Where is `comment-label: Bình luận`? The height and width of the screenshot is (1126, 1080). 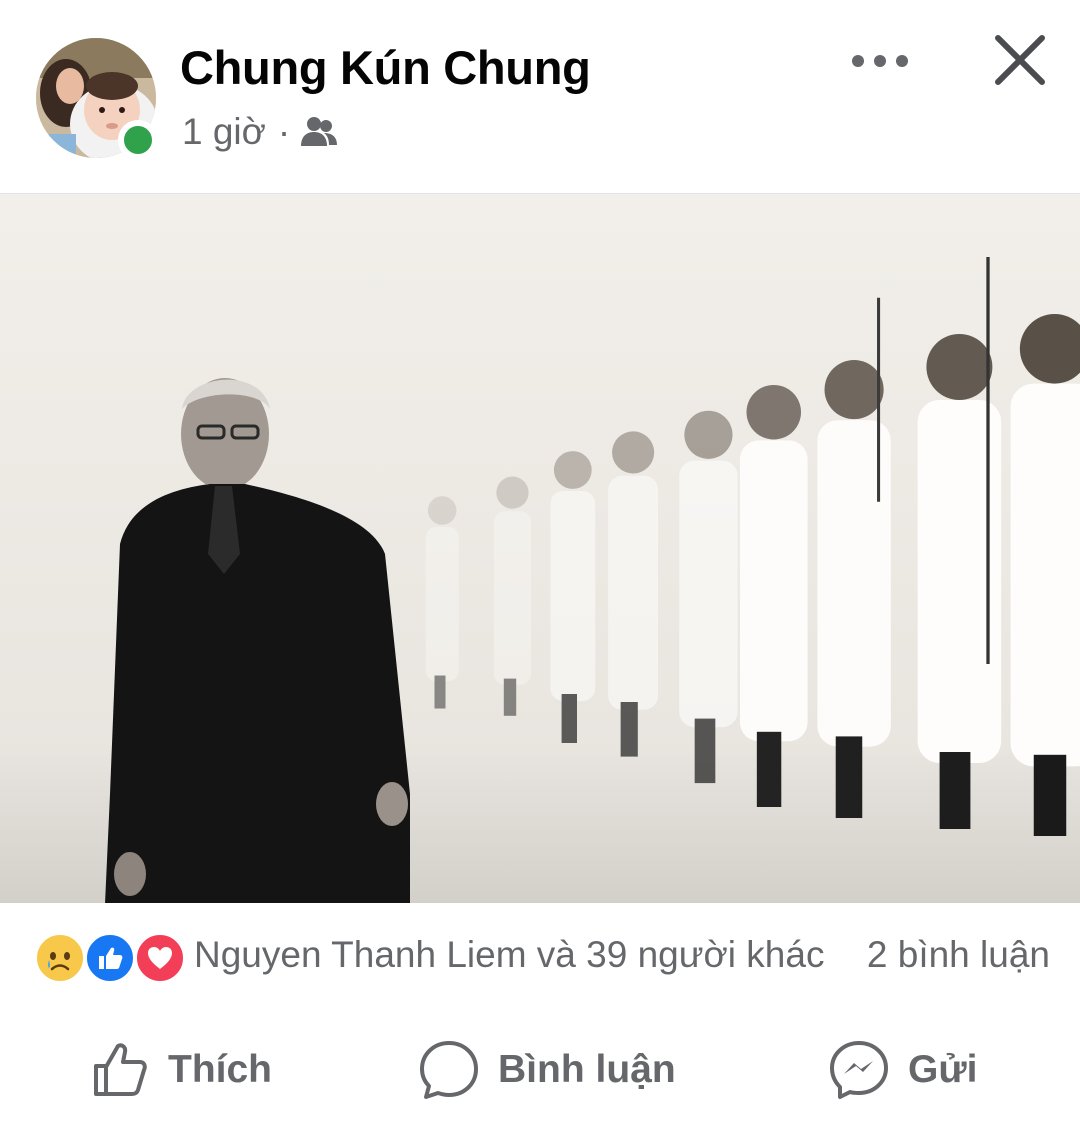 comment-label: Bình luận is located at coordinates (587, 1069).